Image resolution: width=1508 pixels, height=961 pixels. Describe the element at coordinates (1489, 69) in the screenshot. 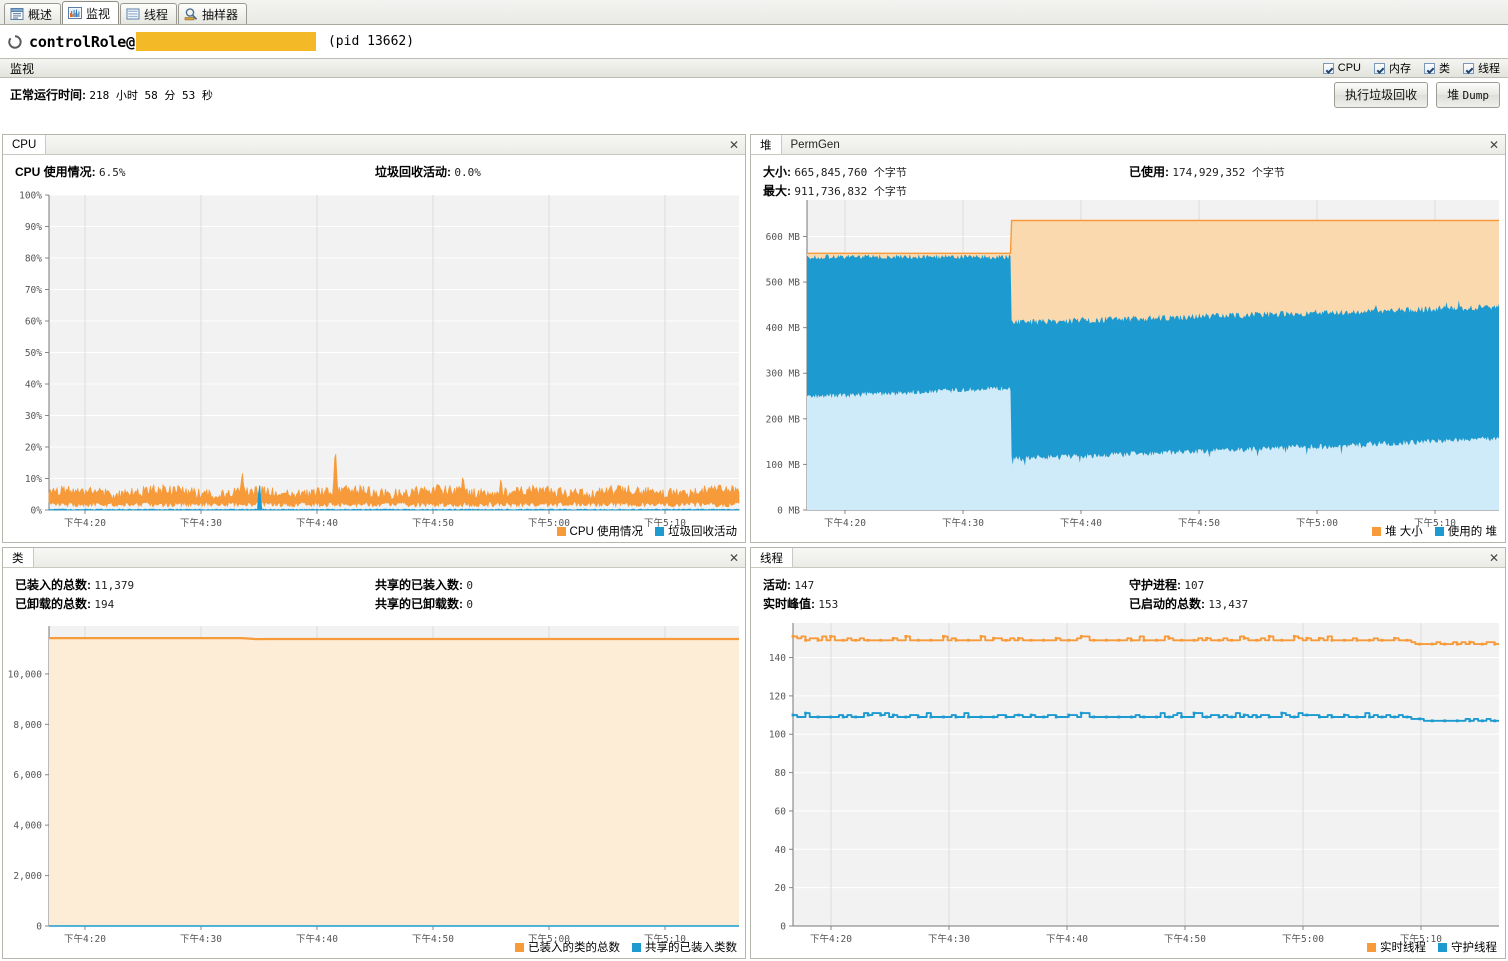

I see `checkbox-threads-label: 线程` at that location.